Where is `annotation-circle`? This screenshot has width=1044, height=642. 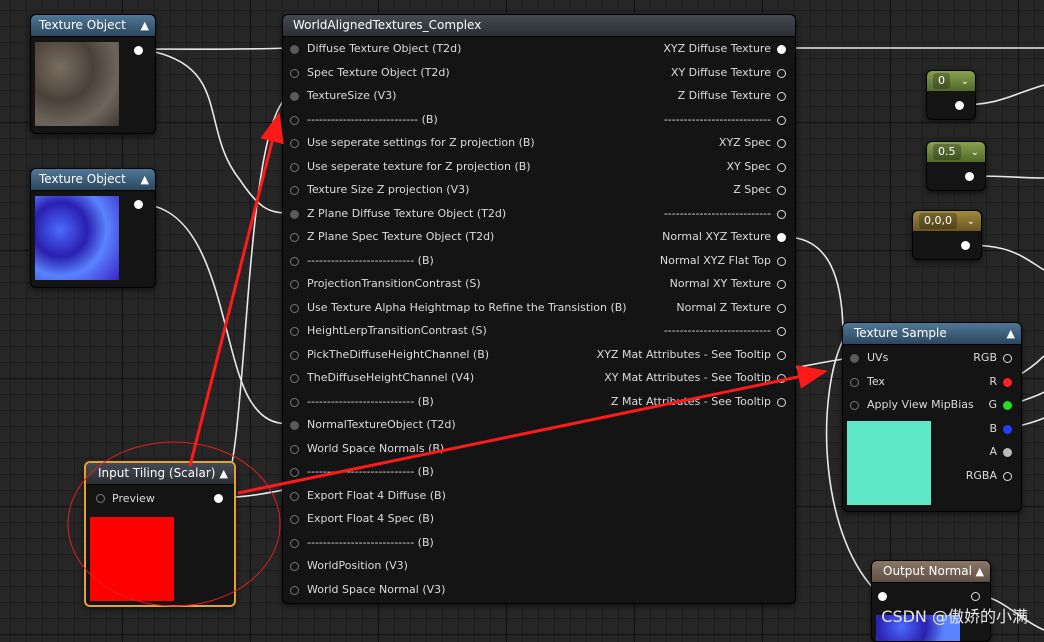 annotation-circle is located at coordinates (174, 524).